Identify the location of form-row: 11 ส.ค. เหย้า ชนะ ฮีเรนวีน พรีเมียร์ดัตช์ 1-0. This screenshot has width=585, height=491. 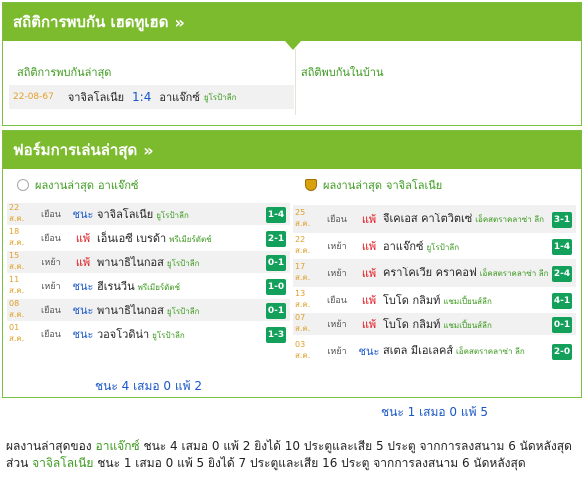
(148, 287).